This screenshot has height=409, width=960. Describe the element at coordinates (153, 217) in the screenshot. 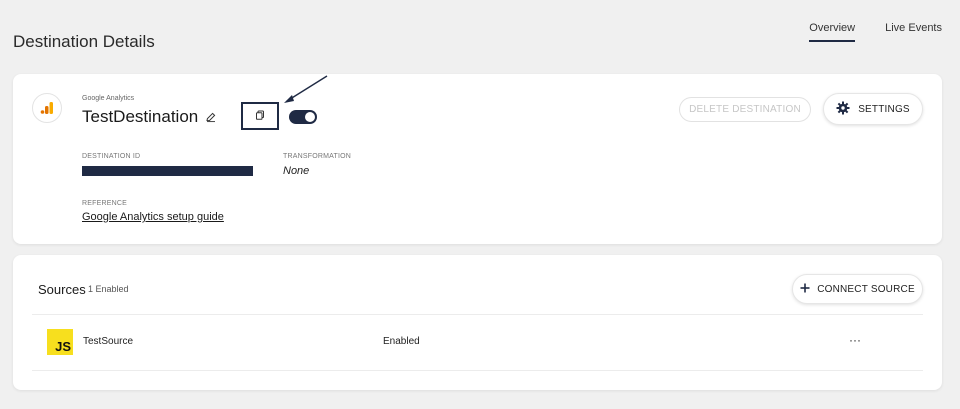

I see `reference-link: Google Analytics setup guide` at that location.